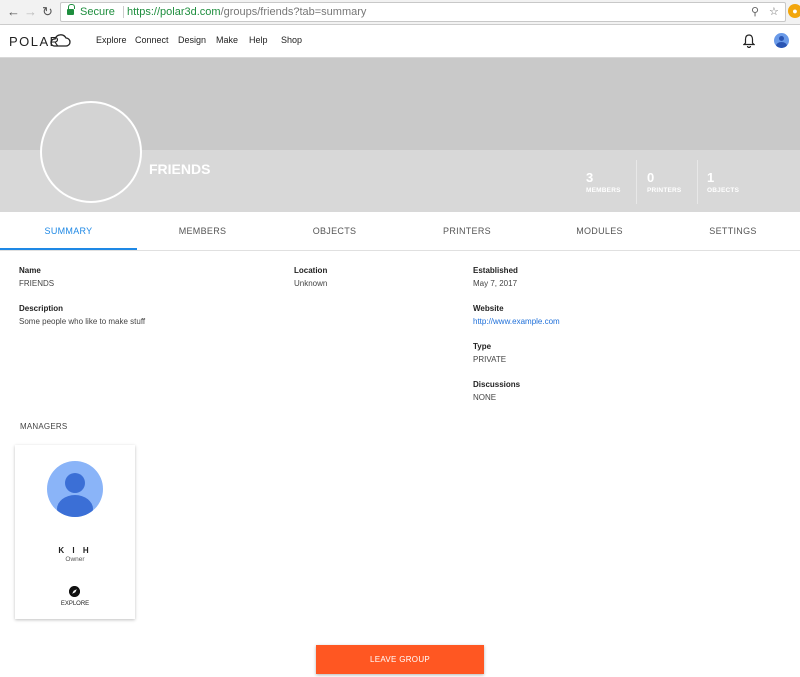 Image resolution: width=800 pixels, height=677 pixels. I want to click on arrow-right-icon: →, so click(30, 12).